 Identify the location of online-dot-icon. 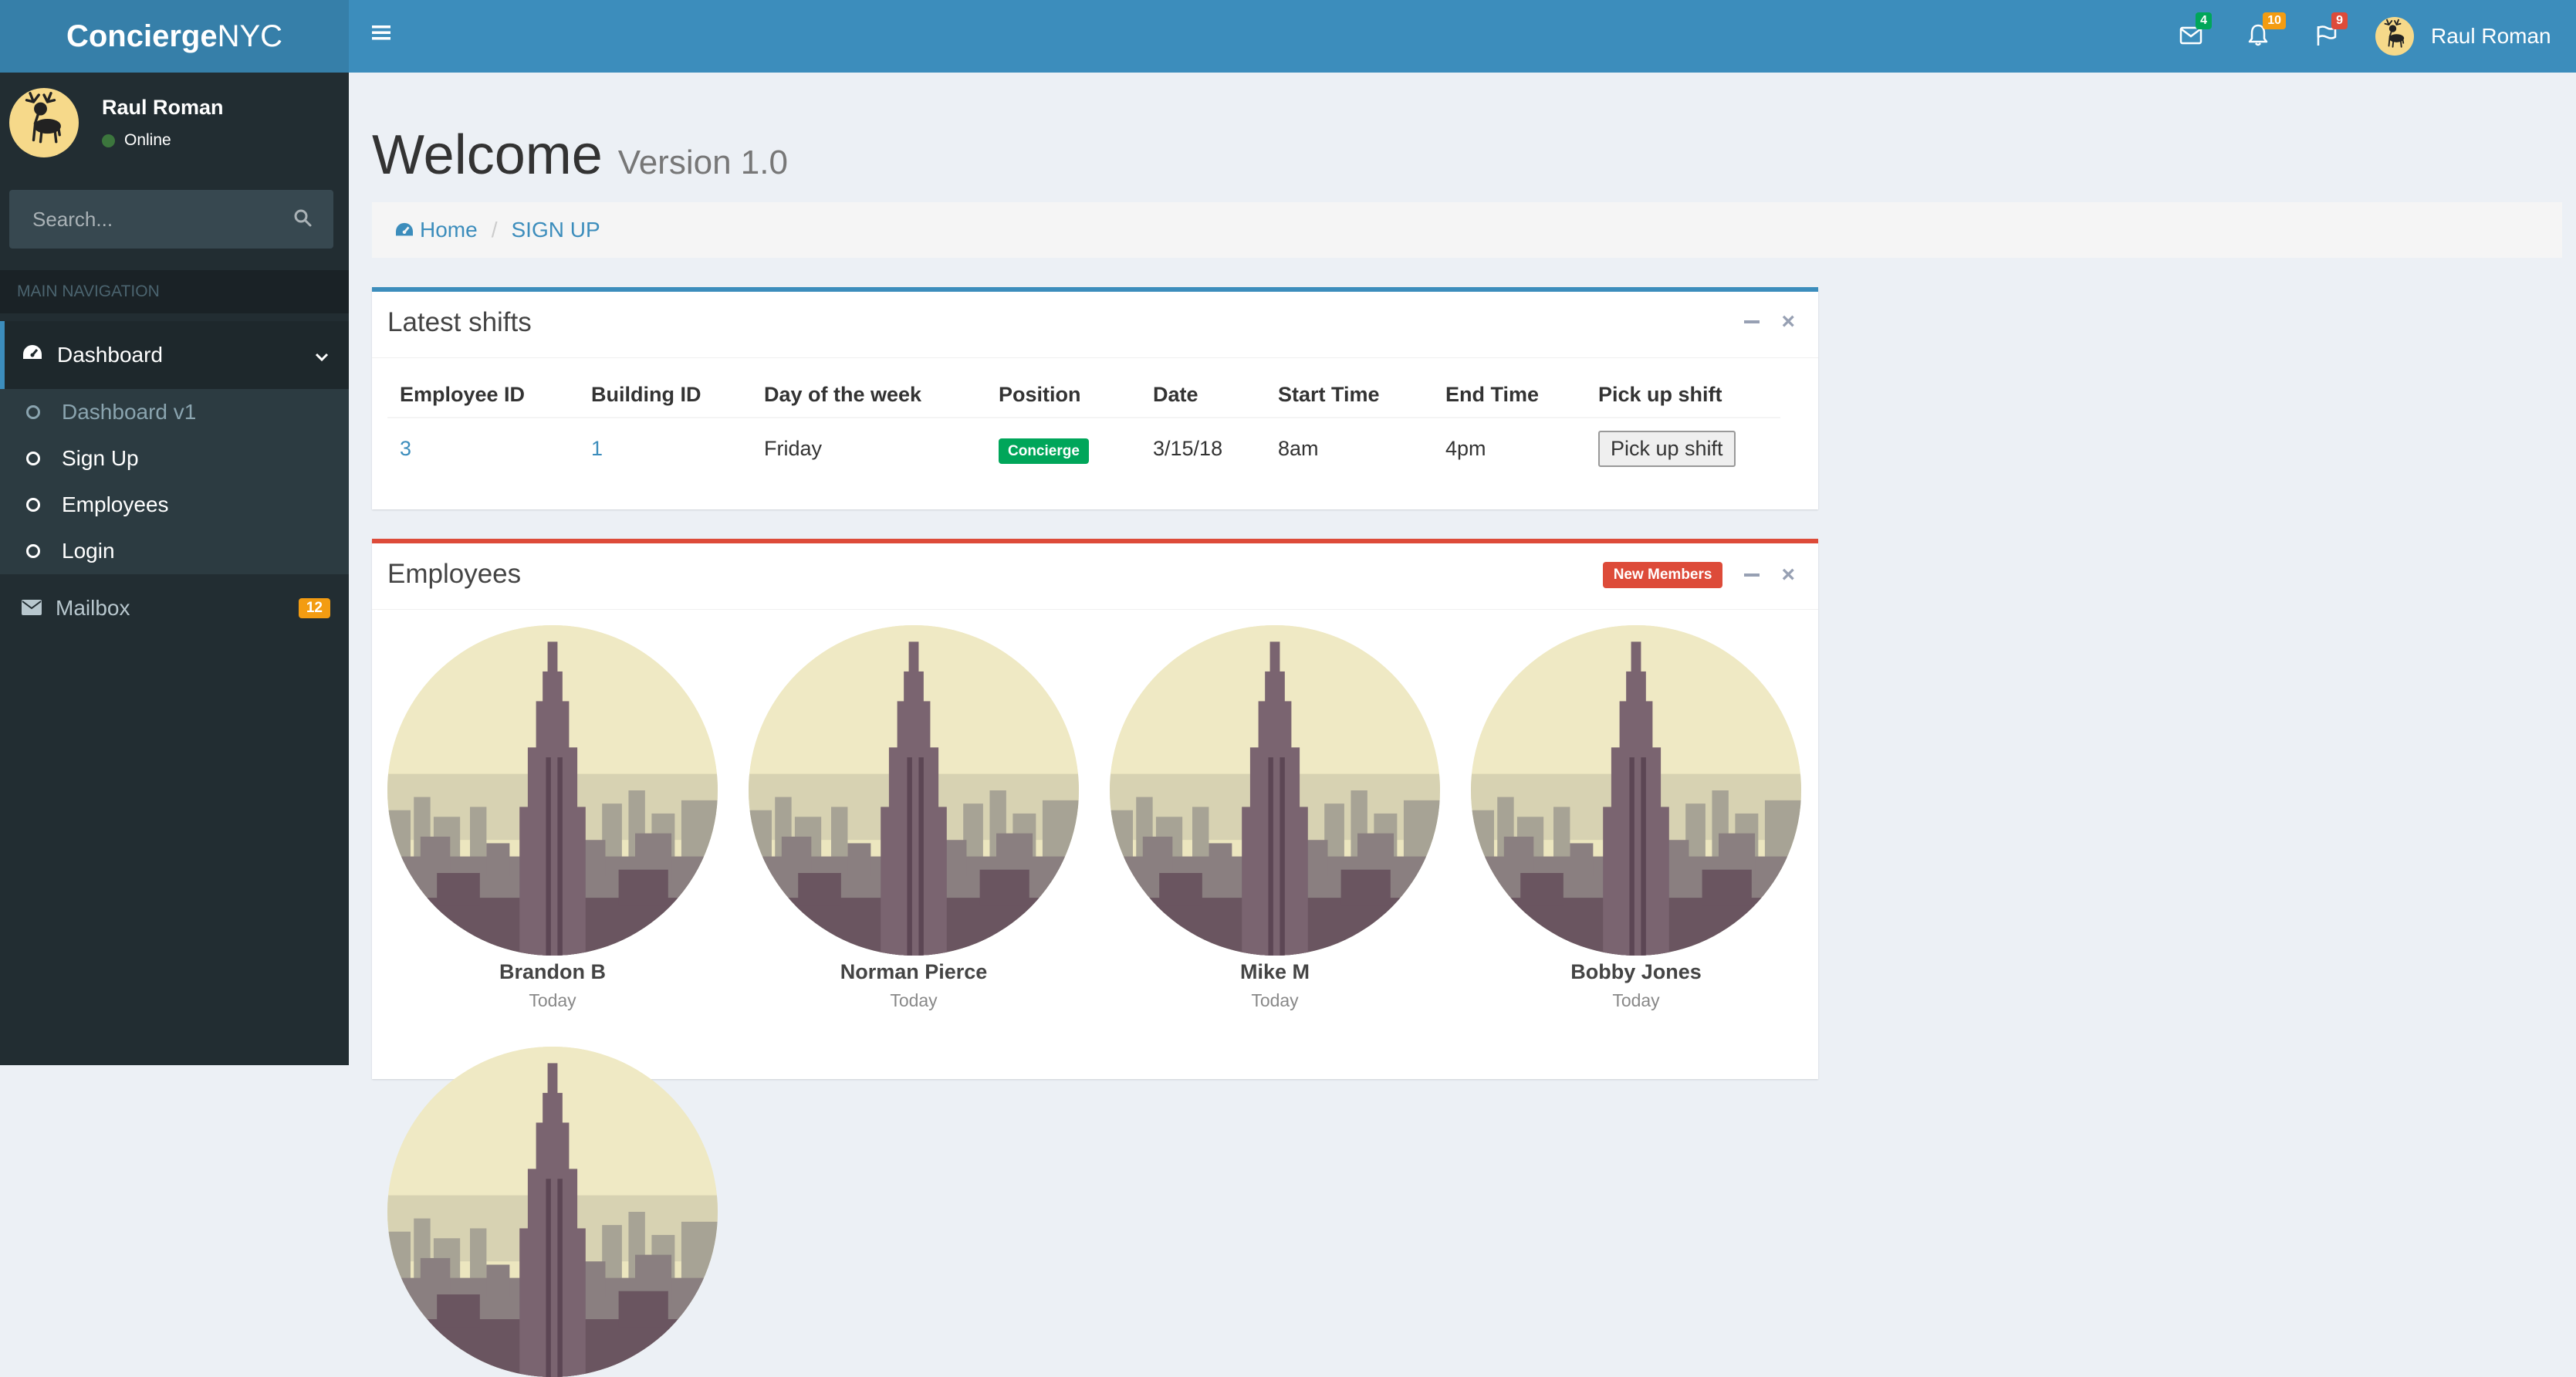
(108, 140).